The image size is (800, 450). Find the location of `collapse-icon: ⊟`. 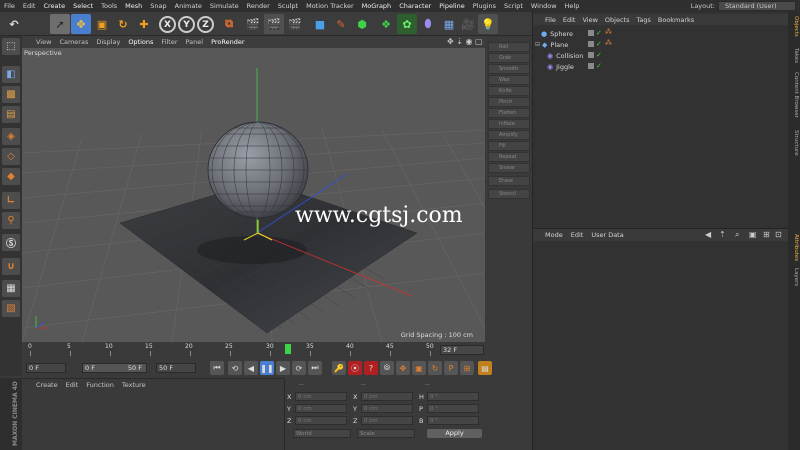

collapse-icon: ⊟ is located at coordinates (537, 44).